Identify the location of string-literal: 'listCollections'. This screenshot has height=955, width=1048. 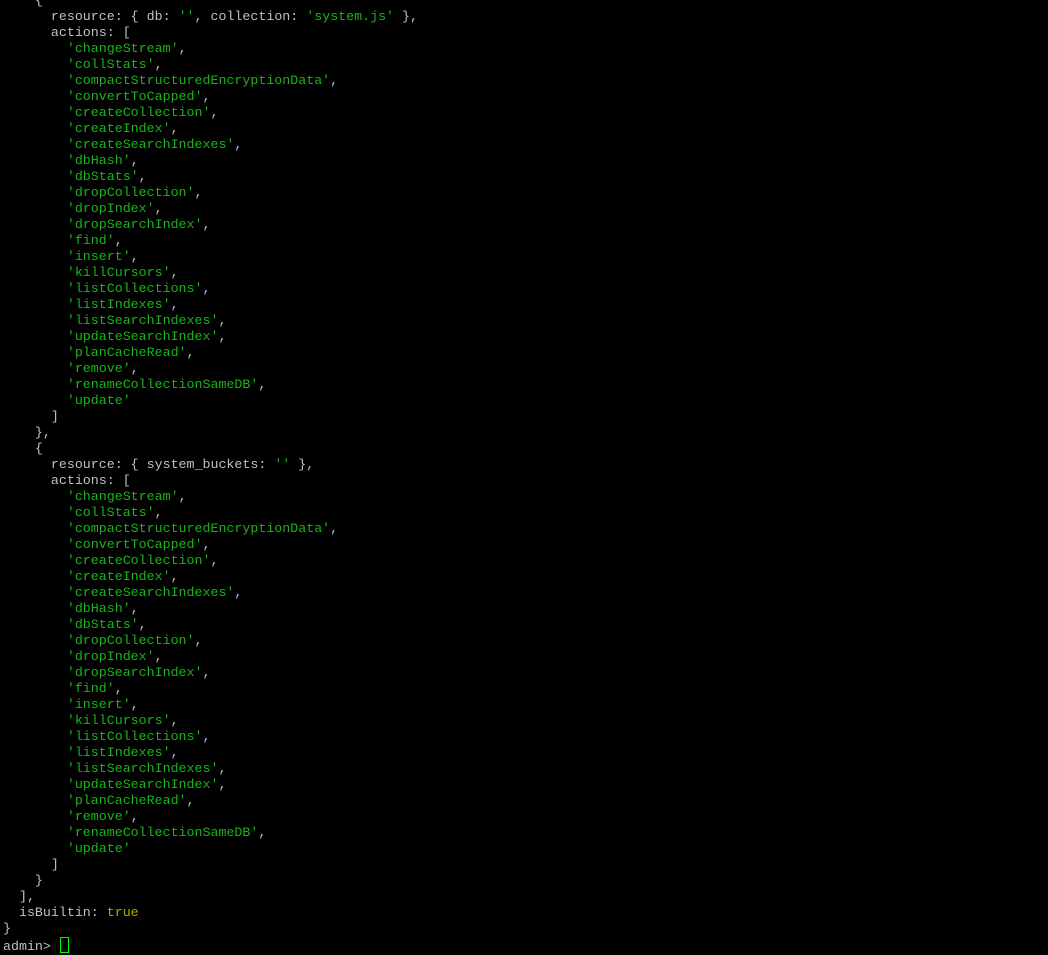
(134, 736).